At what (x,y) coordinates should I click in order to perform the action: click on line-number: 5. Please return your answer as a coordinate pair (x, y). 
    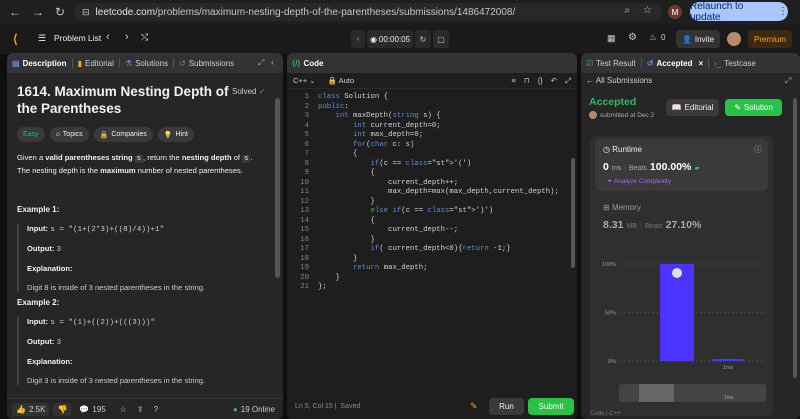
    Looking at the image, I should click on (306, 135).